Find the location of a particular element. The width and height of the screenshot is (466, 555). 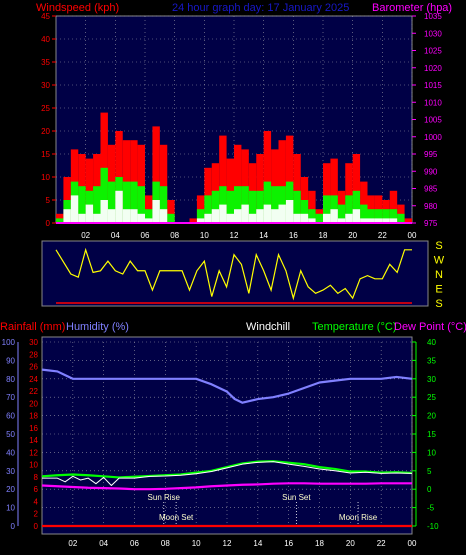

windspeed-tick-label: 0 is located at coordinates (48, 223).